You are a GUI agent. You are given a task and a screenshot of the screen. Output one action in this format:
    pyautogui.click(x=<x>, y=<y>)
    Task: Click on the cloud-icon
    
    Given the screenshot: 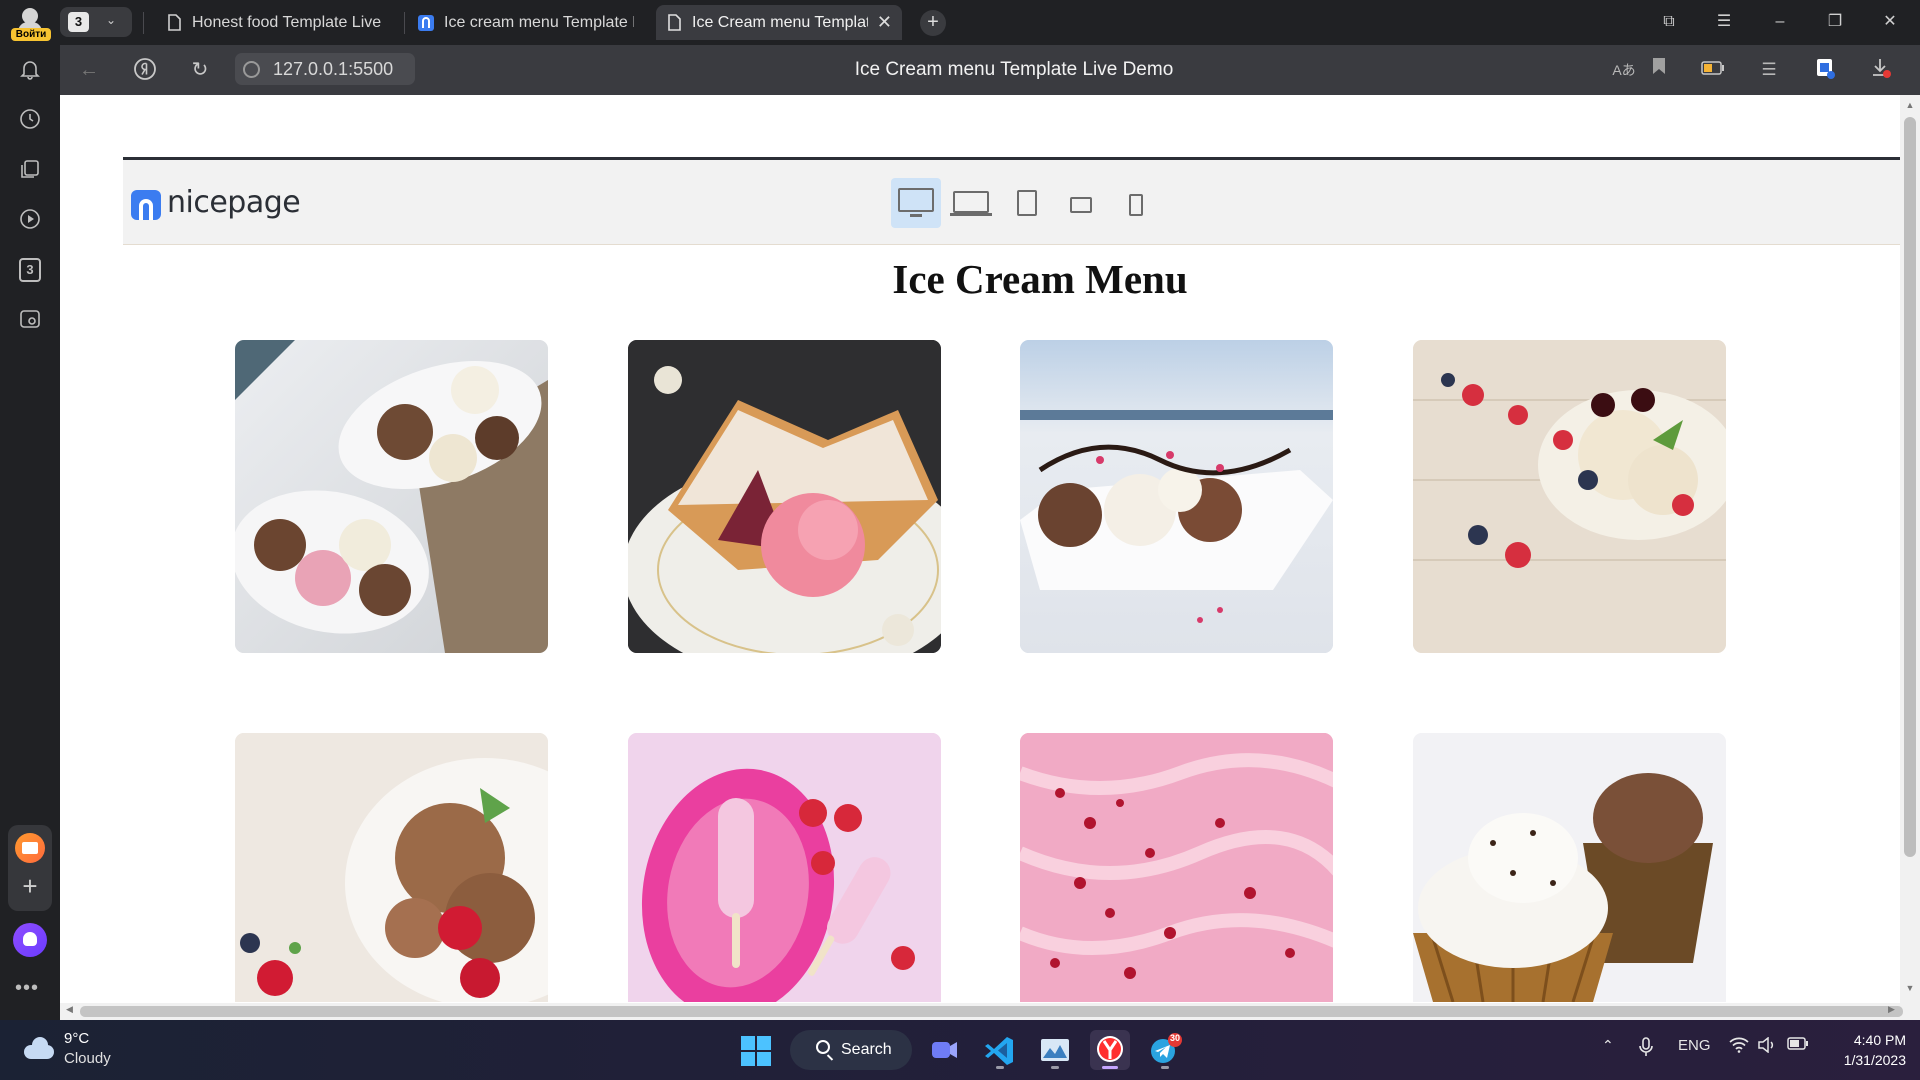 What is the action you would take?
    pyautogui.click(x=39, y=1048)
    